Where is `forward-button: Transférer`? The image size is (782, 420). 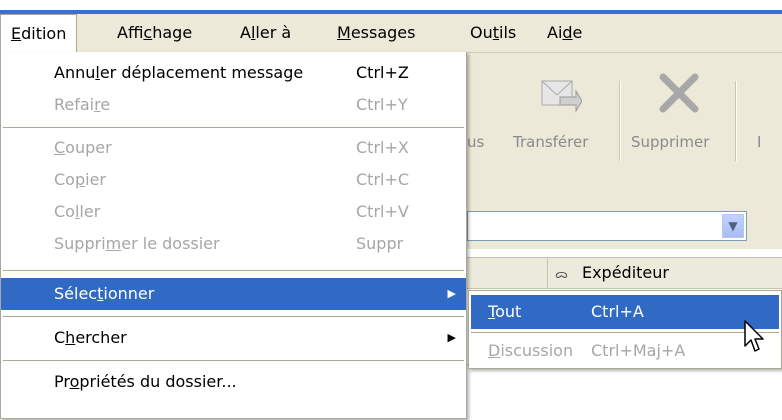 forward-button: Transférer is located at coordinates (560, 127).